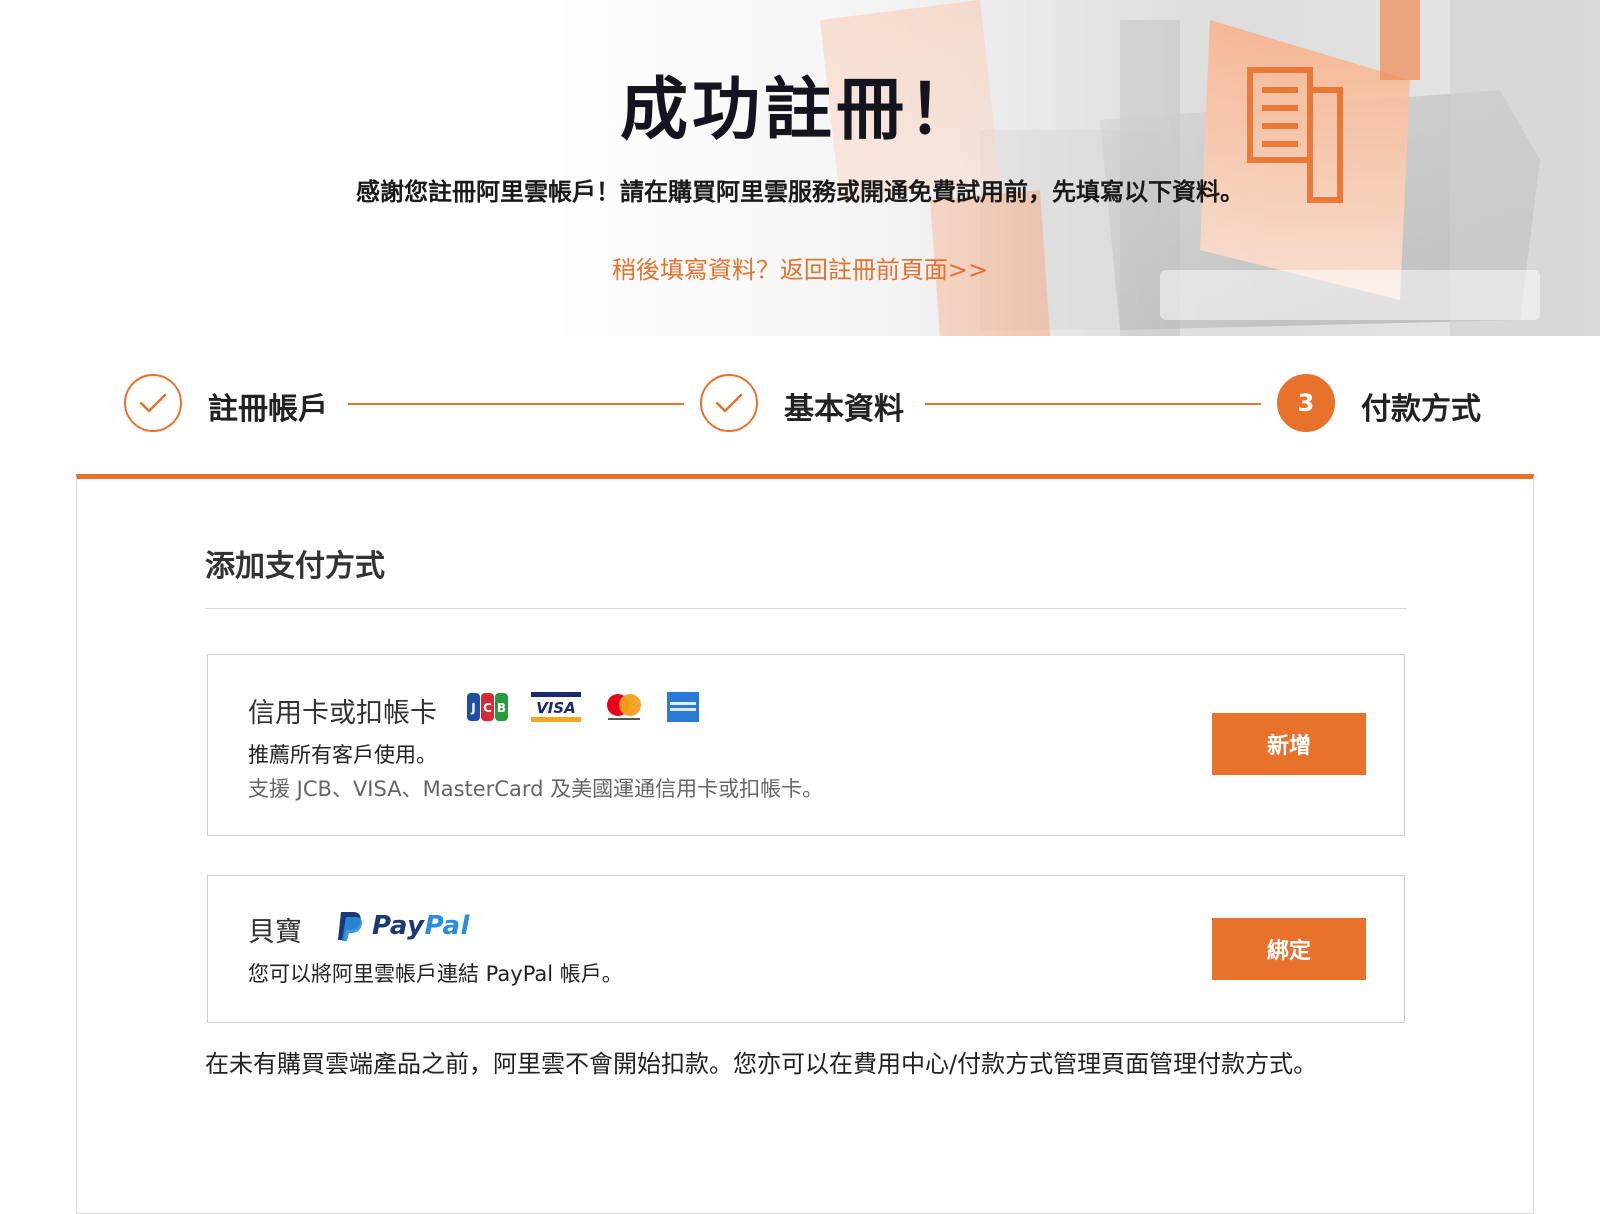  I want to click on paypal-logo: PayPal, so click(403, 926).